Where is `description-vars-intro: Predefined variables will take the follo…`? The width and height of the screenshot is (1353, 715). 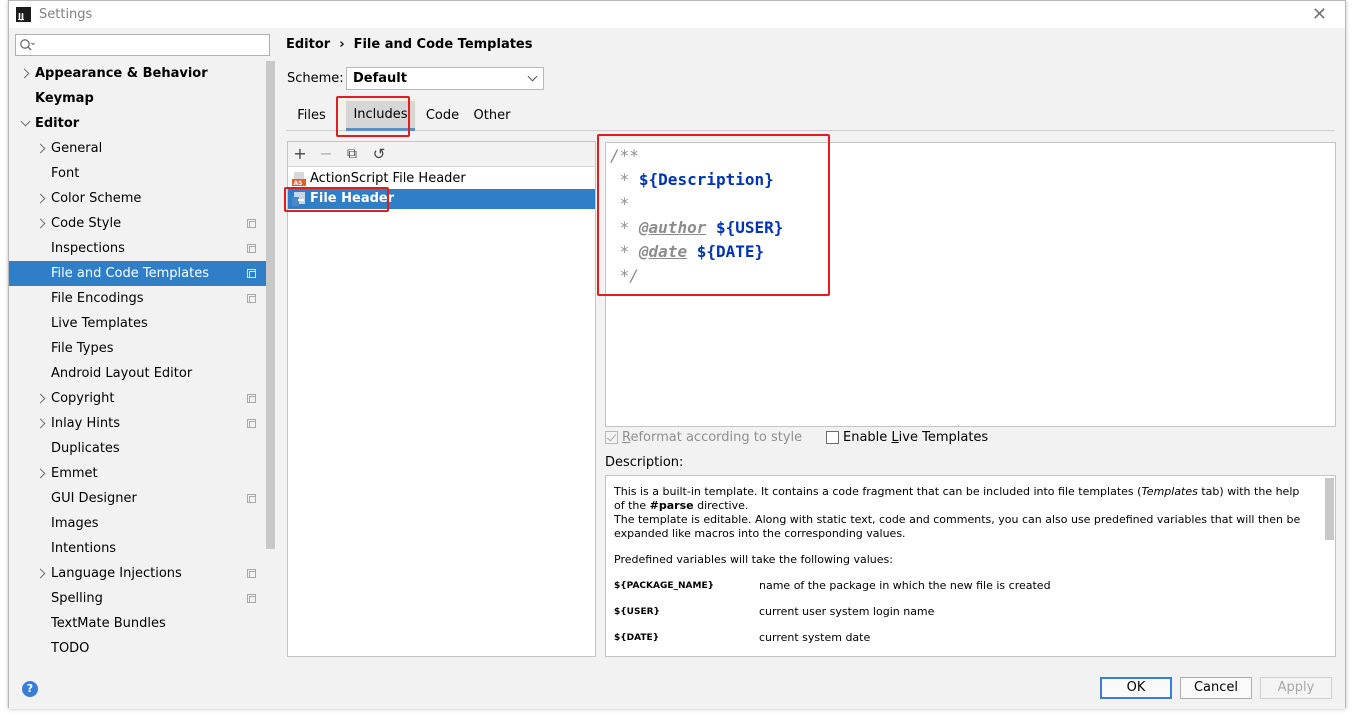 description-vars-intro: Predefined variables will take the follo… is located at coordinates (753, 559).